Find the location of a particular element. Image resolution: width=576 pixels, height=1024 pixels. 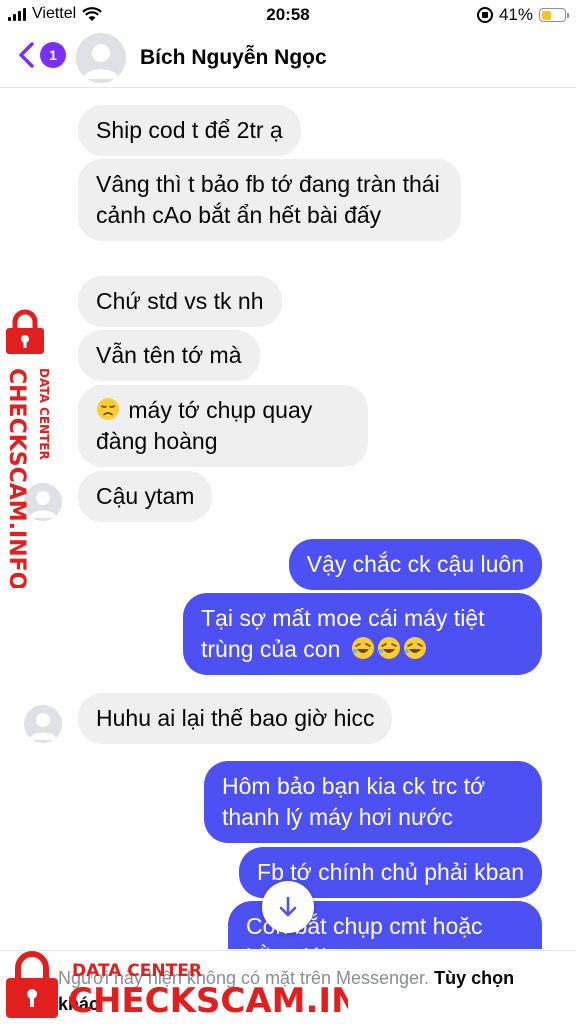

conversation-header: 1 Bích Nguyễn Ngọc is located at coordinates (288, 59).